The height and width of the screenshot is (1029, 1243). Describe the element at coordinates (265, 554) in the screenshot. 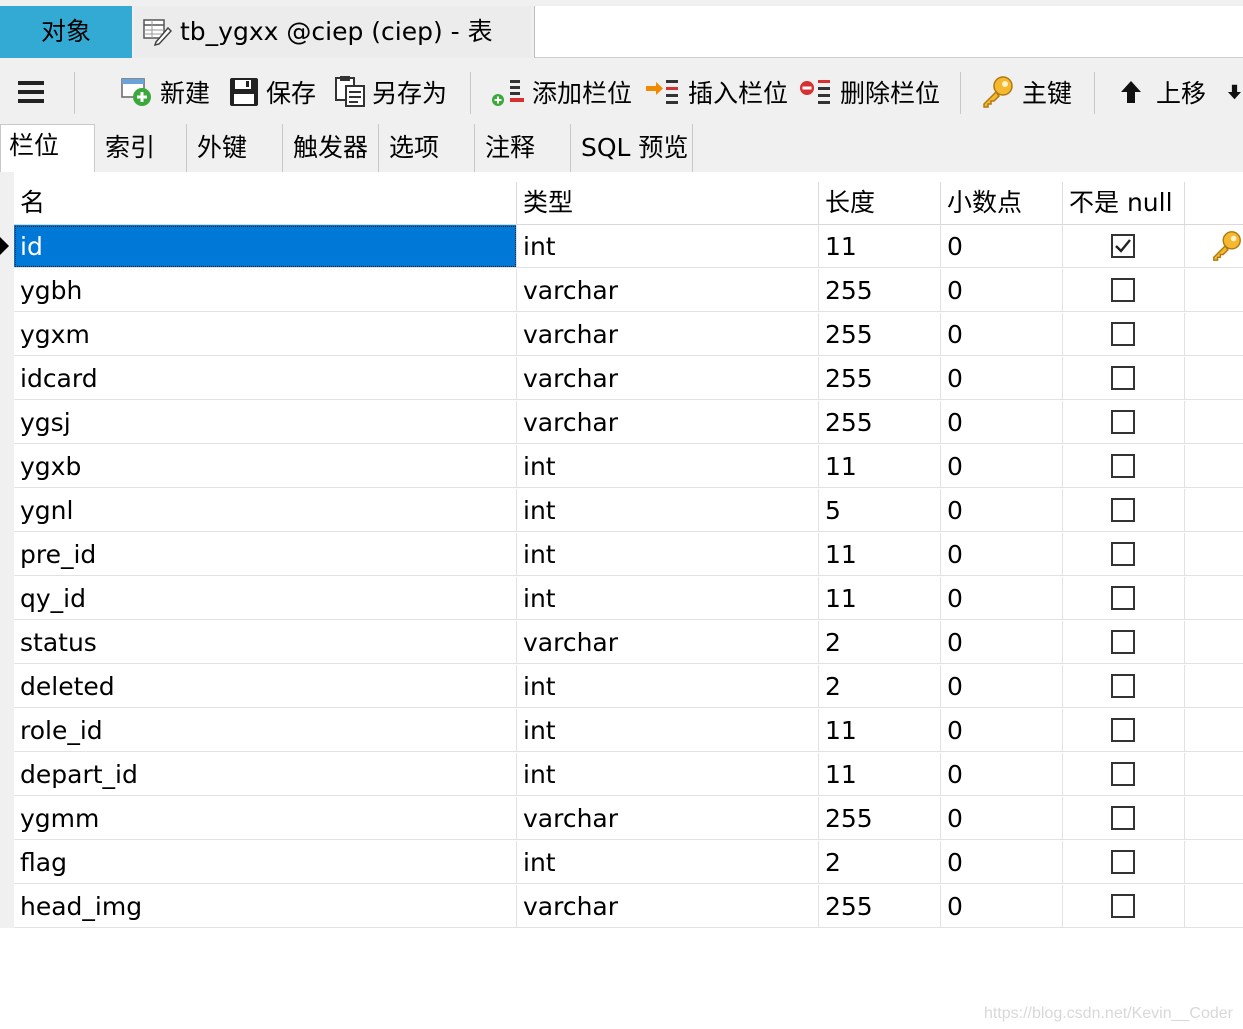

I see `field-name-cell: pre_id` at that location.